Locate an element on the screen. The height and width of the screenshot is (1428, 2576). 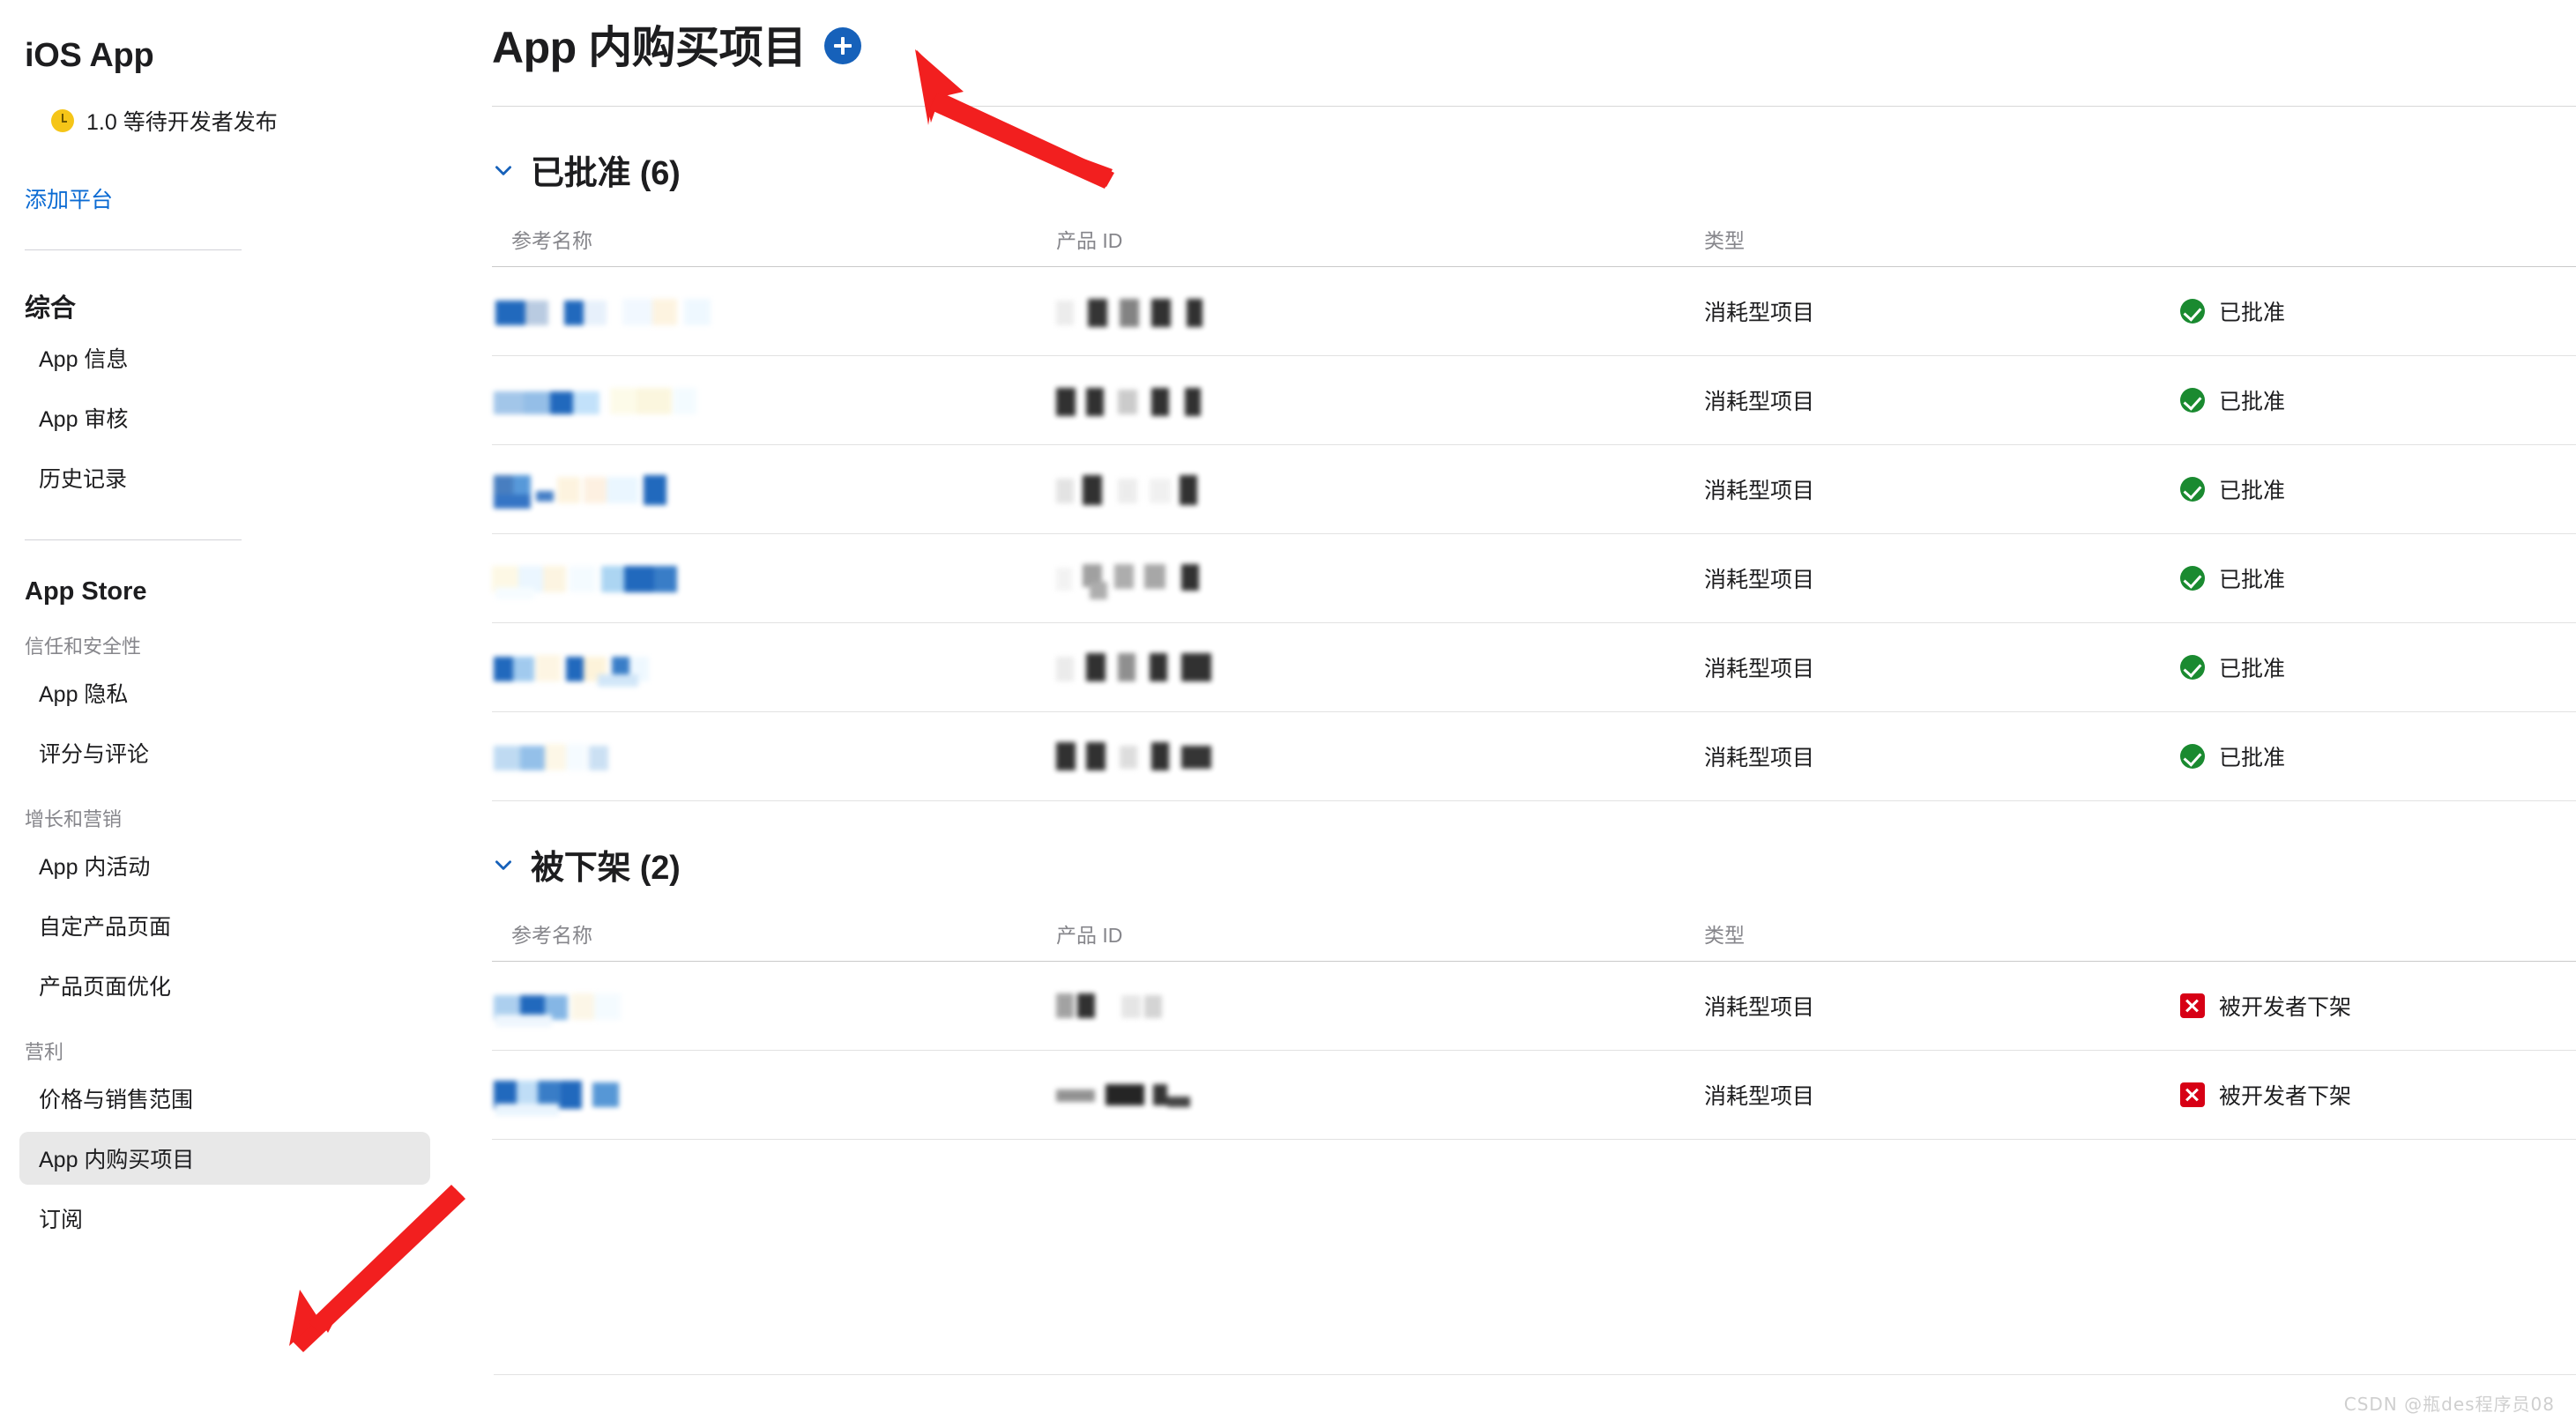
sidebar-item-product-page-optimization: 产品页面优化 is located at coordinates (225, 985).